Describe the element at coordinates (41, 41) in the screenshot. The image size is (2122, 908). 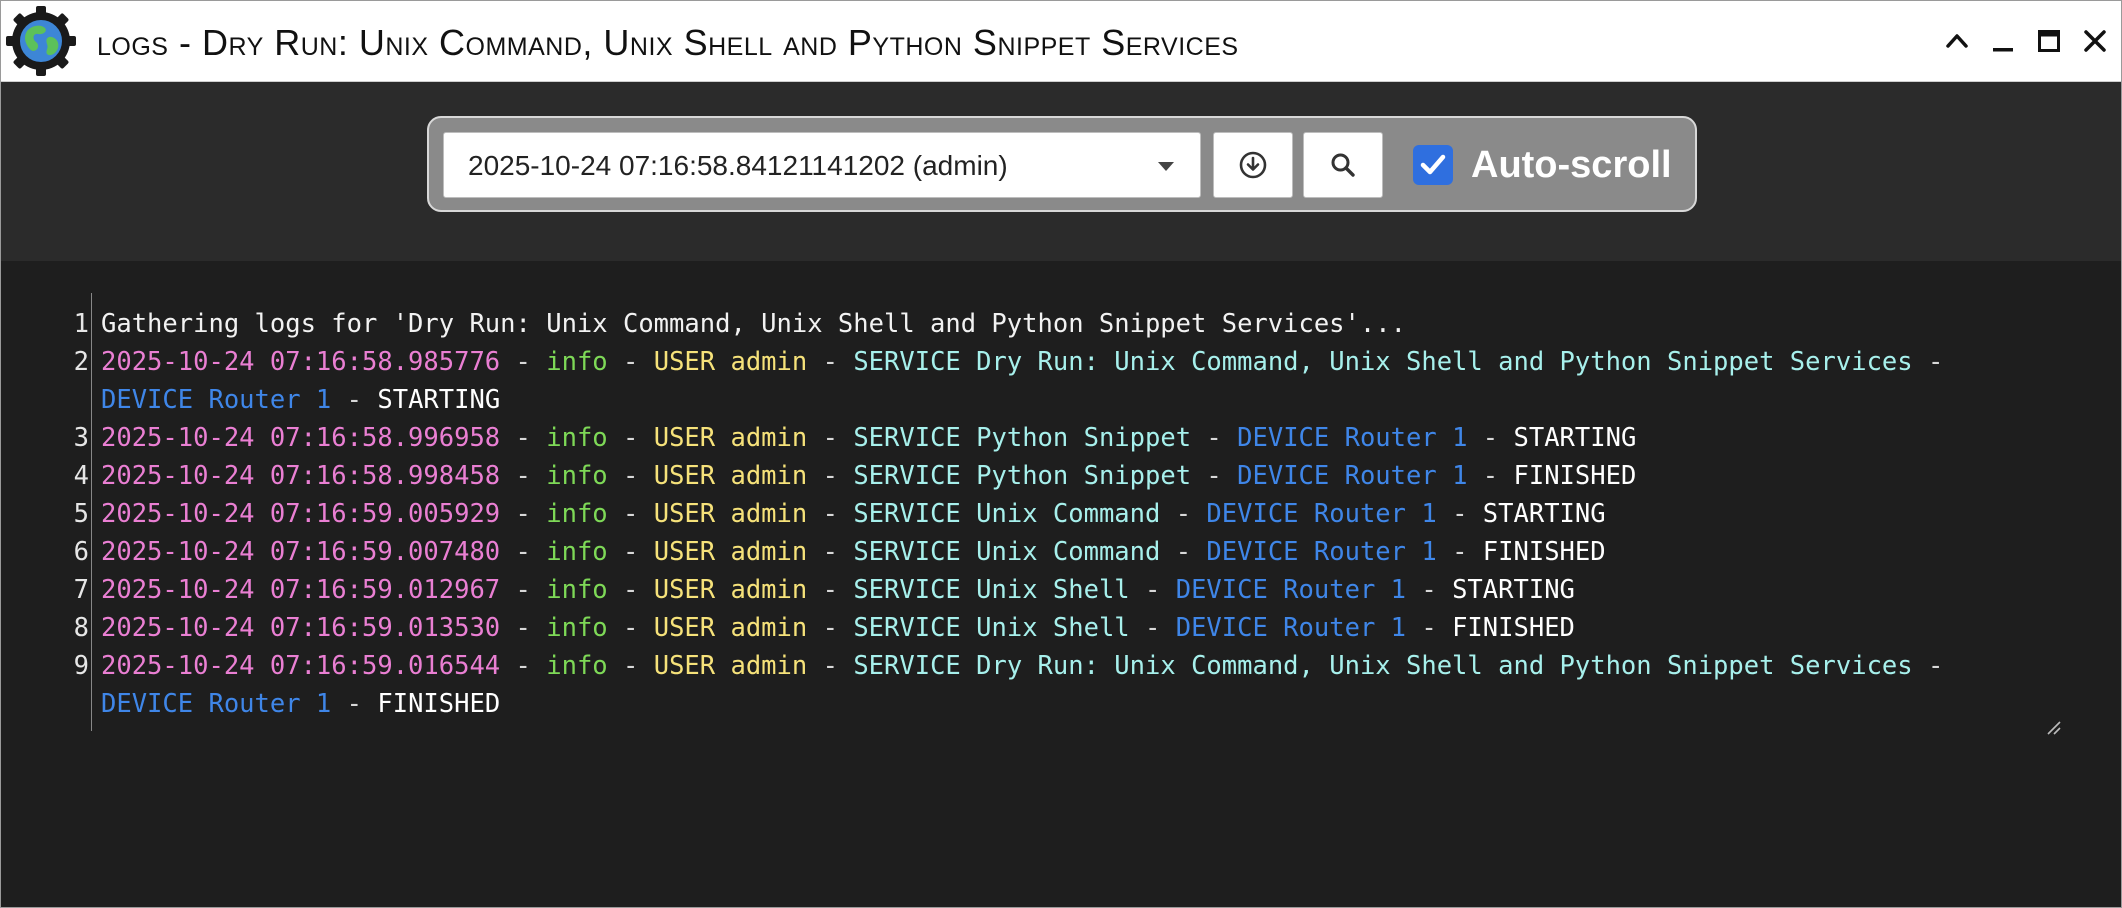
I see `gear-globe-icon` at that location.